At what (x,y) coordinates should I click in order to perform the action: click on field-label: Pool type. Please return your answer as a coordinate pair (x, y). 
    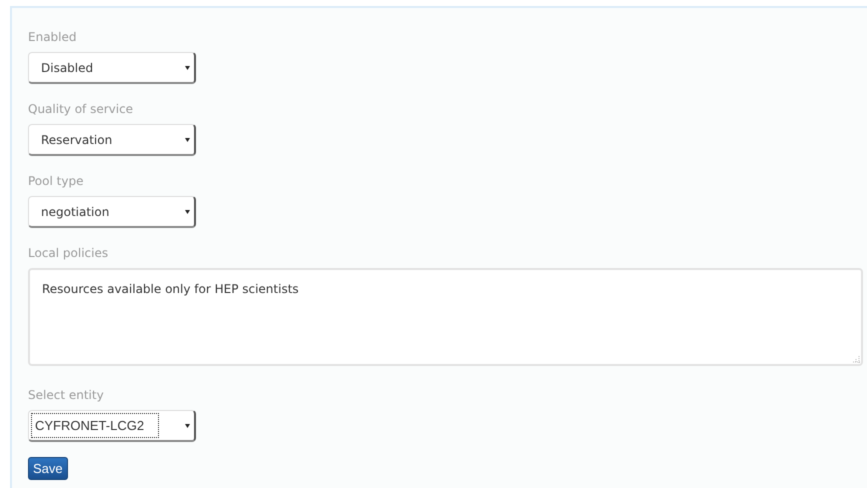
    Looking at the image, I should click on (56, 181).